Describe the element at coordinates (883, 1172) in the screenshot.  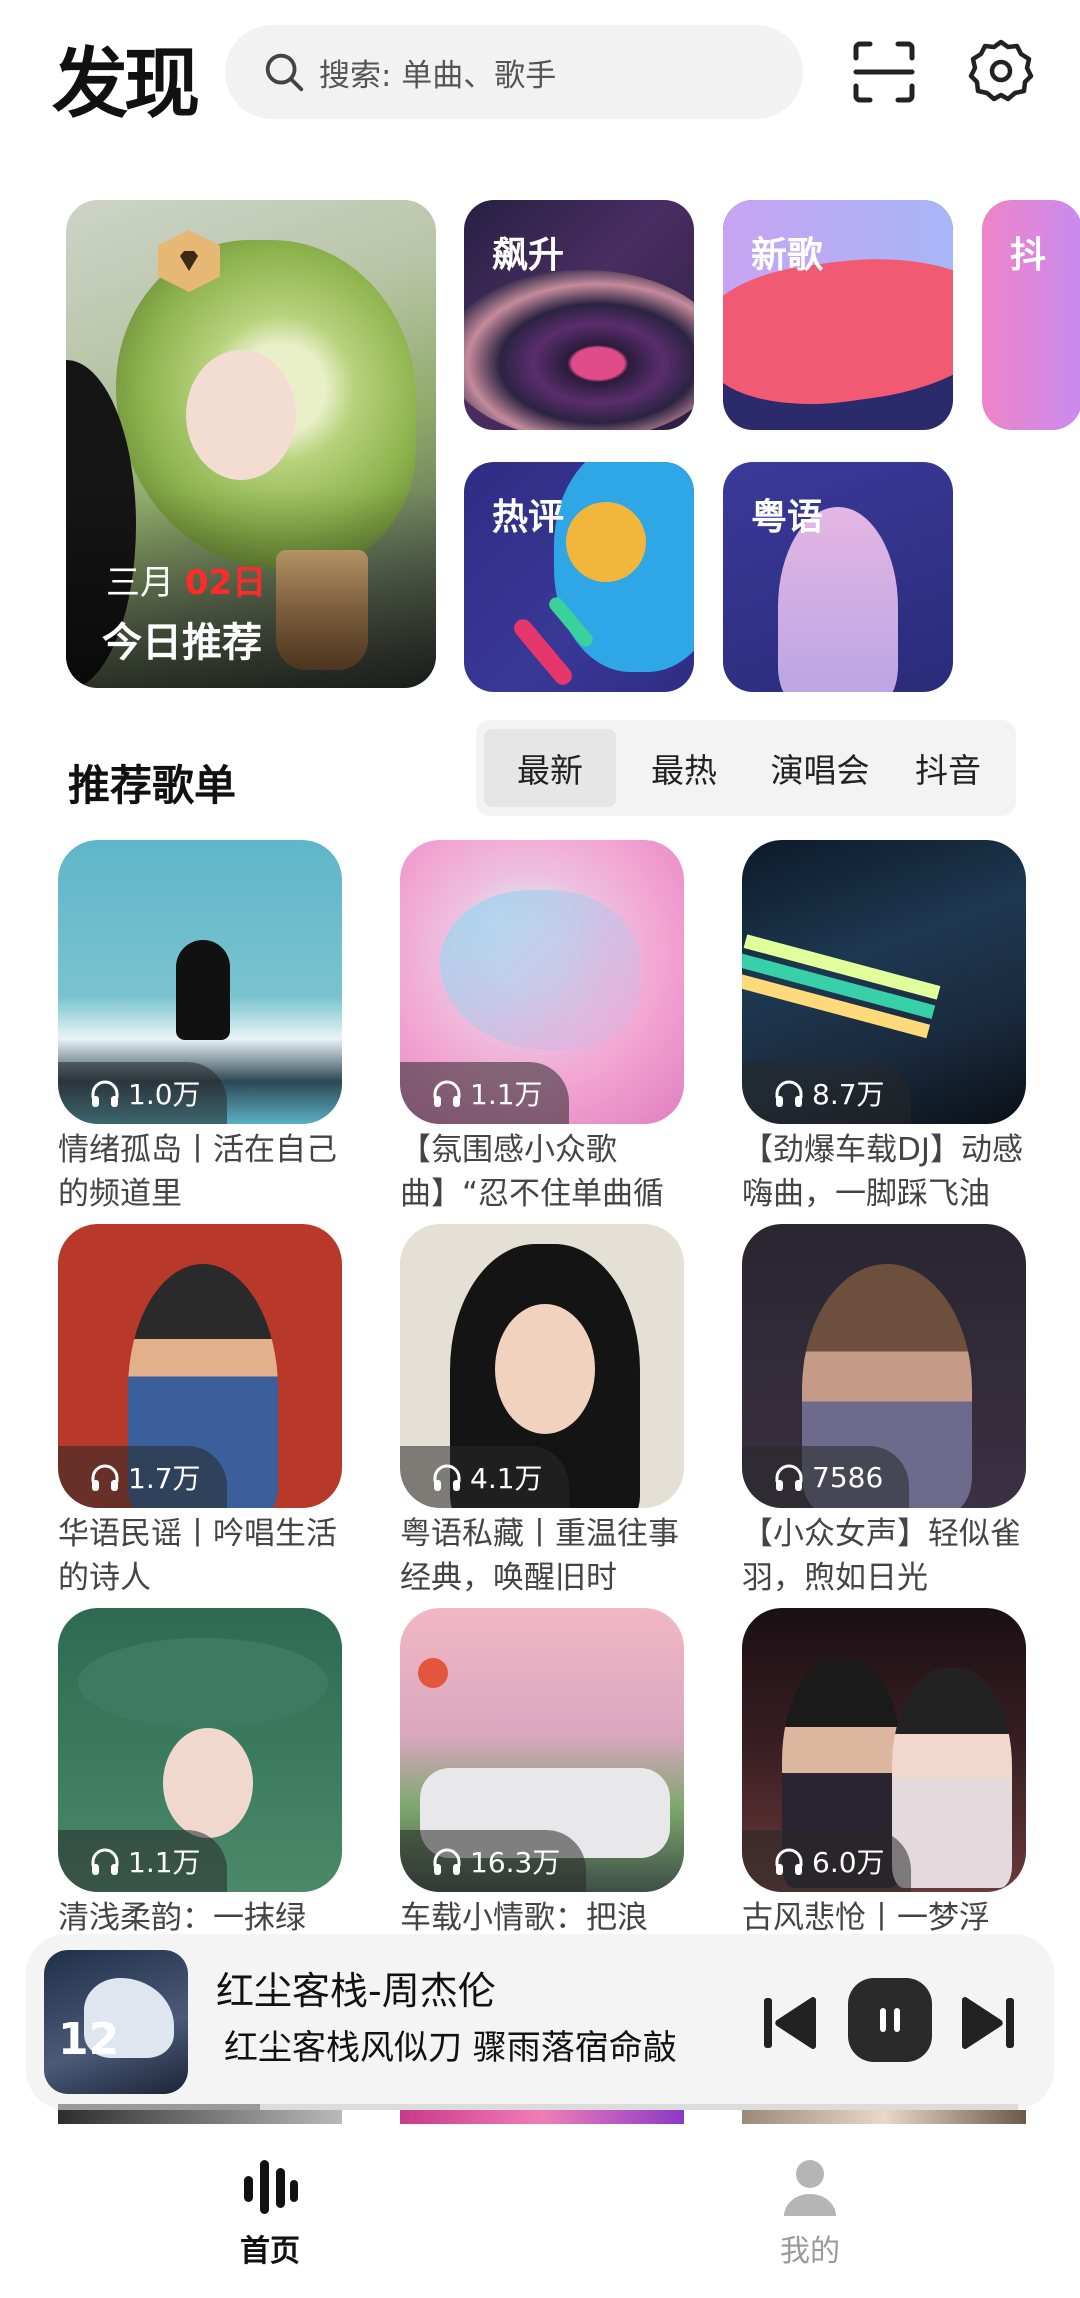
I see `playlist-name: 【劲爆车载DJ】动感嗨曲，一脚踩飞油` at that location.